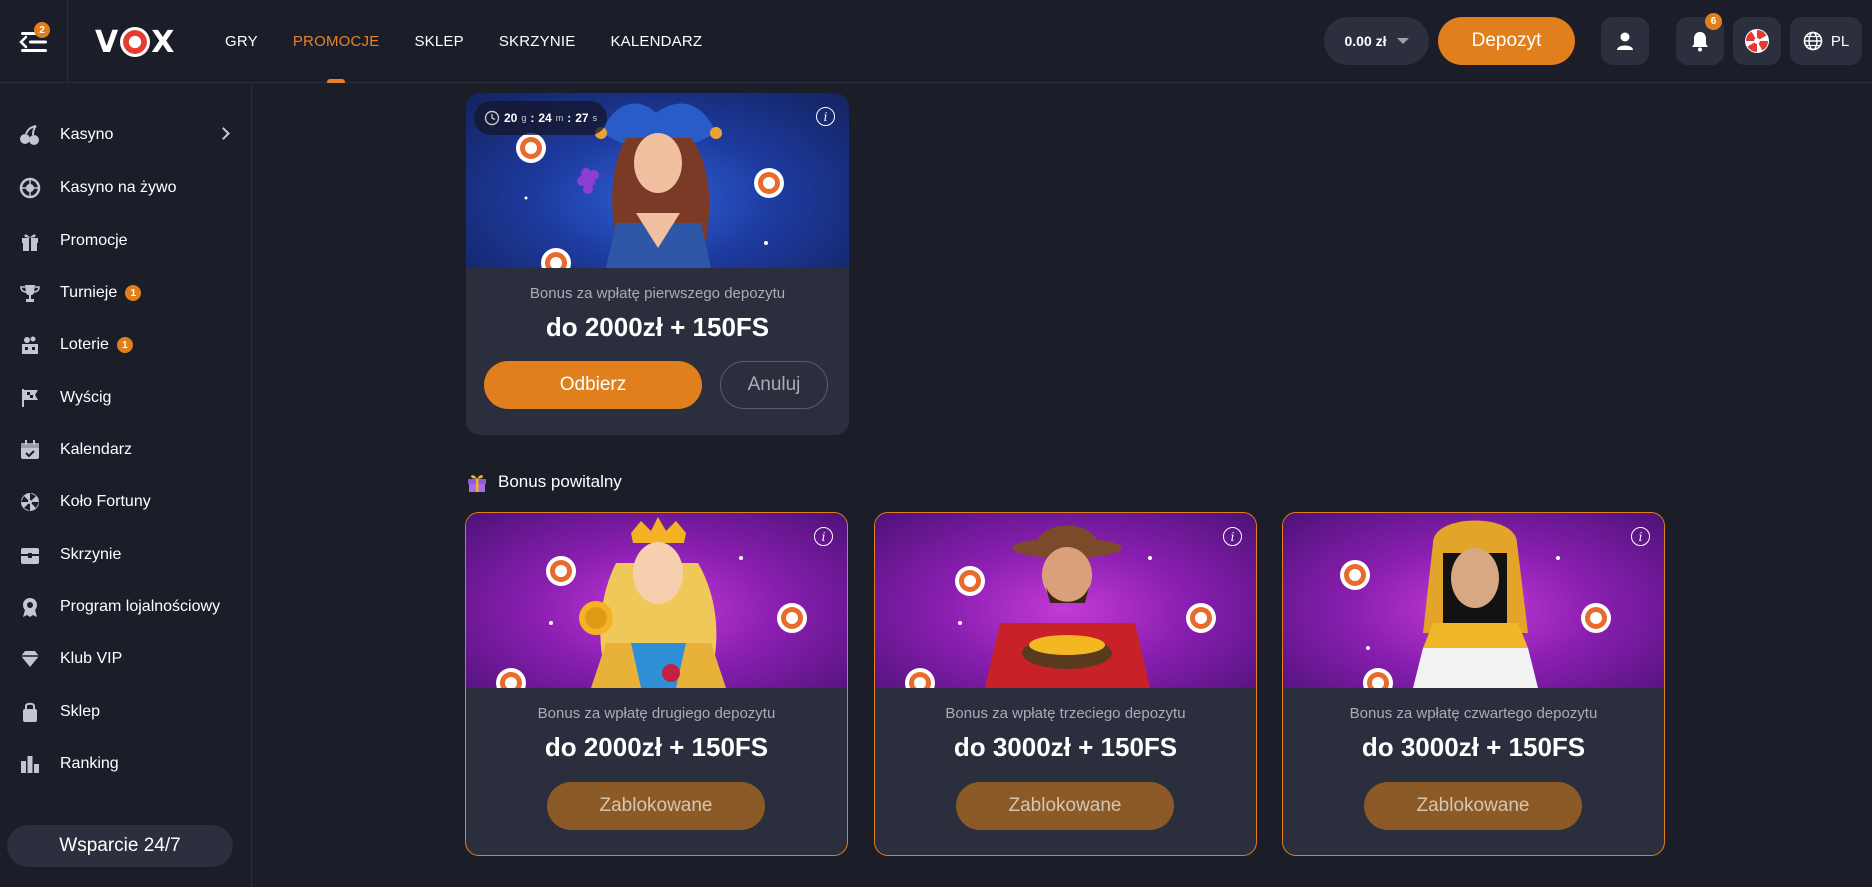  I want to click on chest-icon, so click(30, 555).